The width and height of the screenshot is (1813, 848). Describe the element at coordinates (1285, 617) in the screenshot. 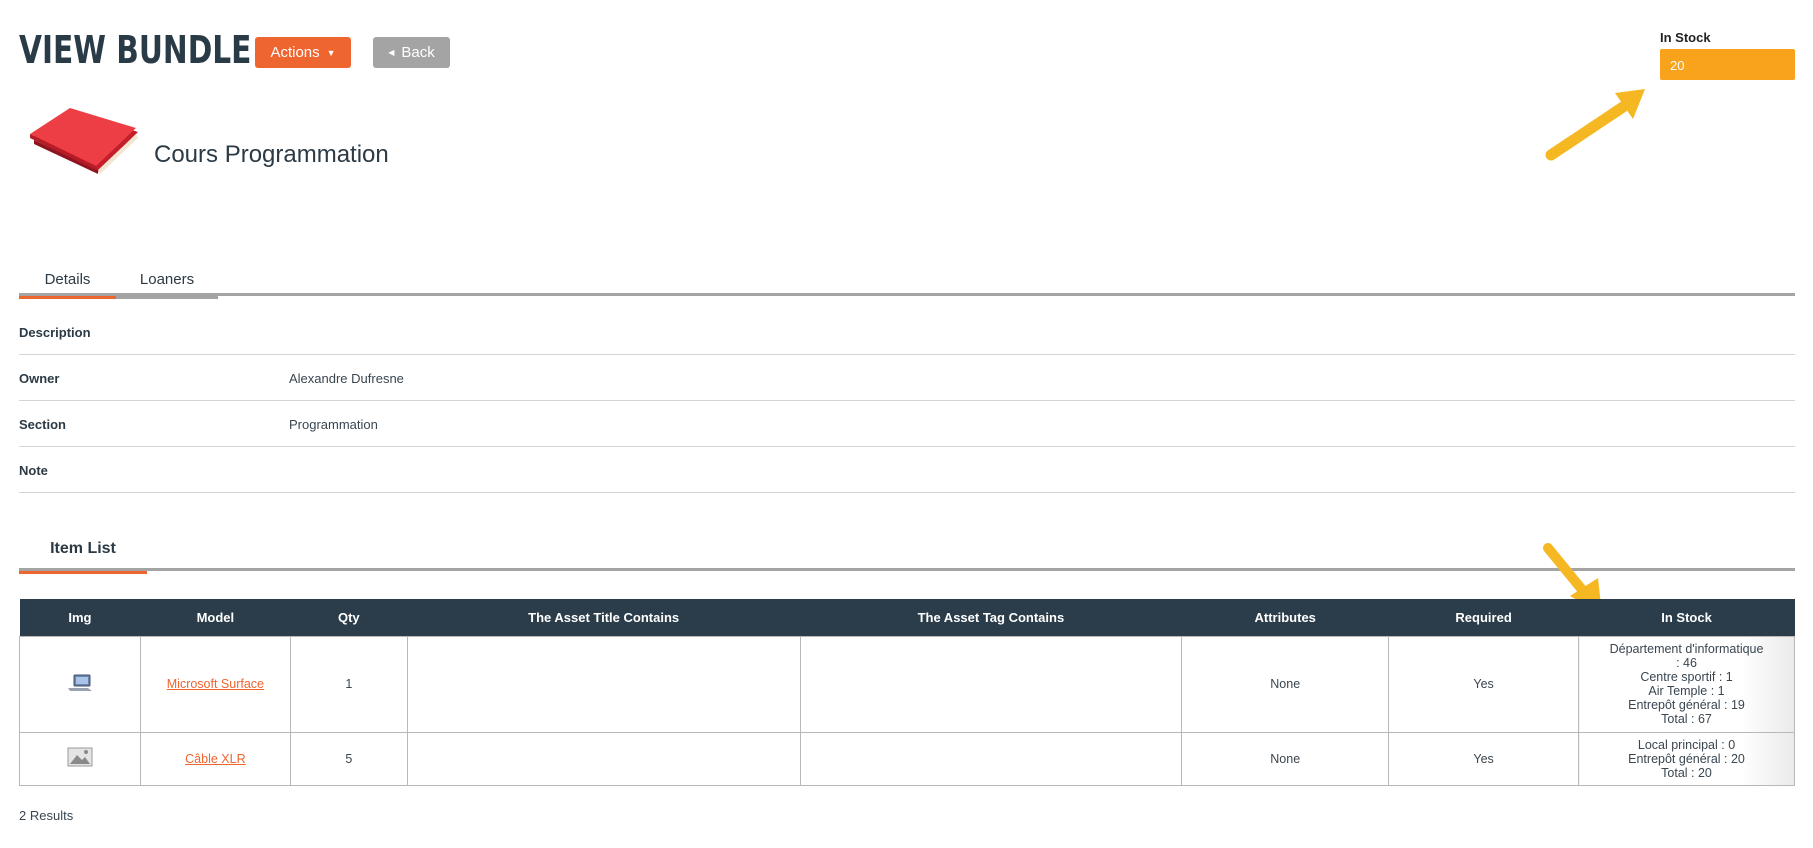

I see `column-header: Attributes` at that location.